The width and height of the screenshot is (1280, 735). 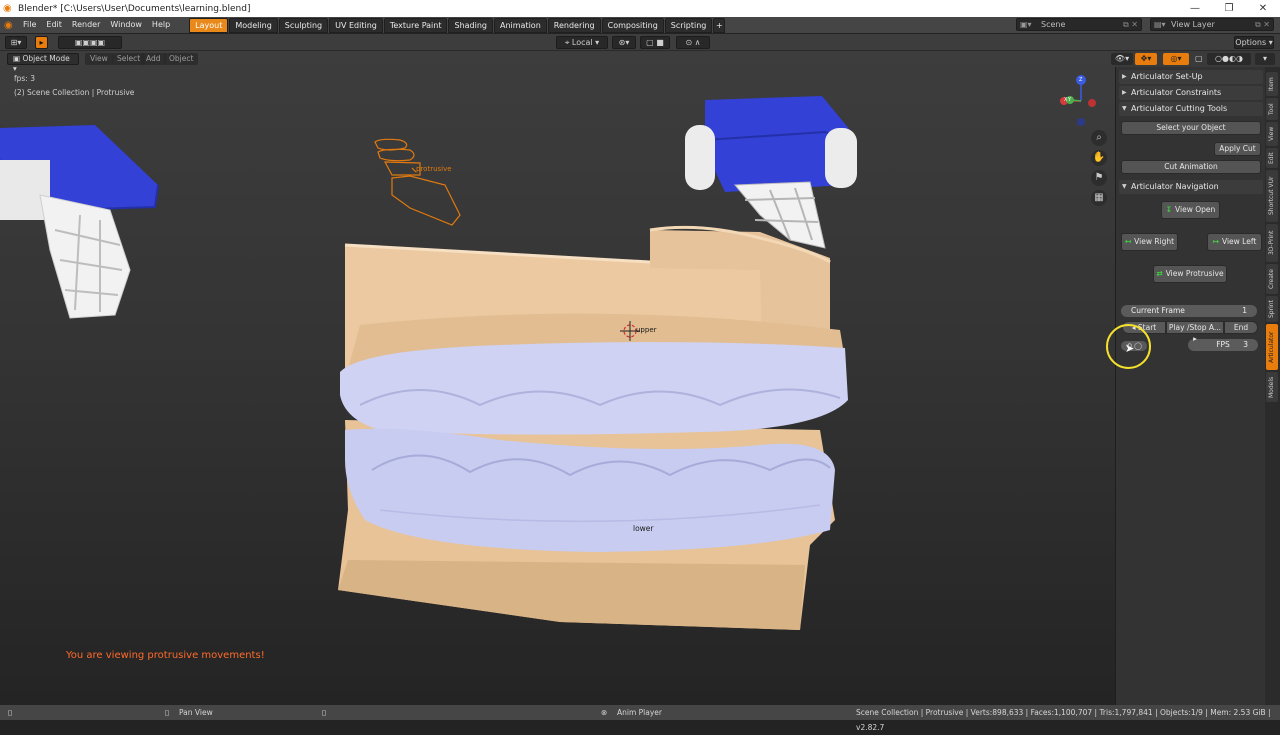 What do you see at coordinates (1179, 108) in the screenshot?
I see `panel-title: Articulator Cutting Tools` at bounding box center [1179, 108].